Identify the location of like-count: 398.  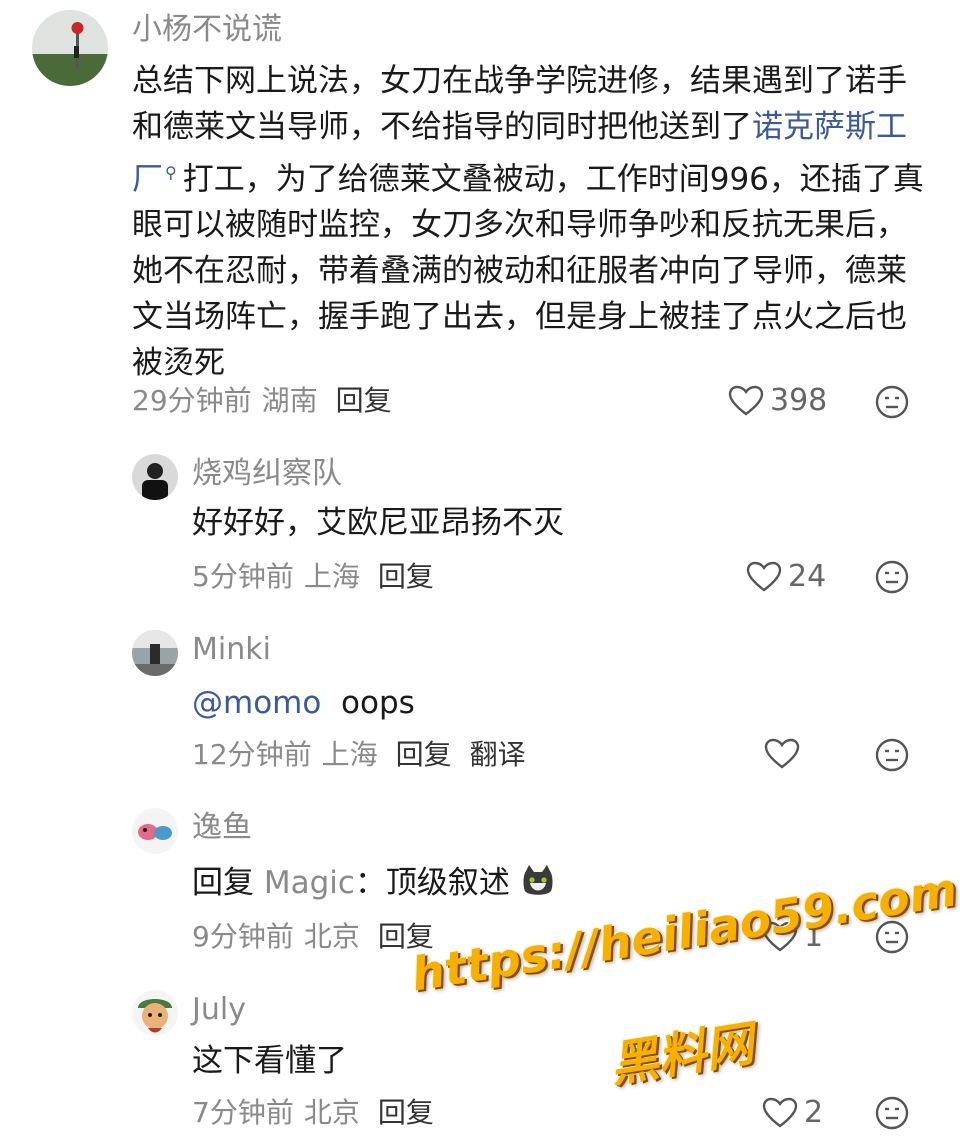
(799, 400).